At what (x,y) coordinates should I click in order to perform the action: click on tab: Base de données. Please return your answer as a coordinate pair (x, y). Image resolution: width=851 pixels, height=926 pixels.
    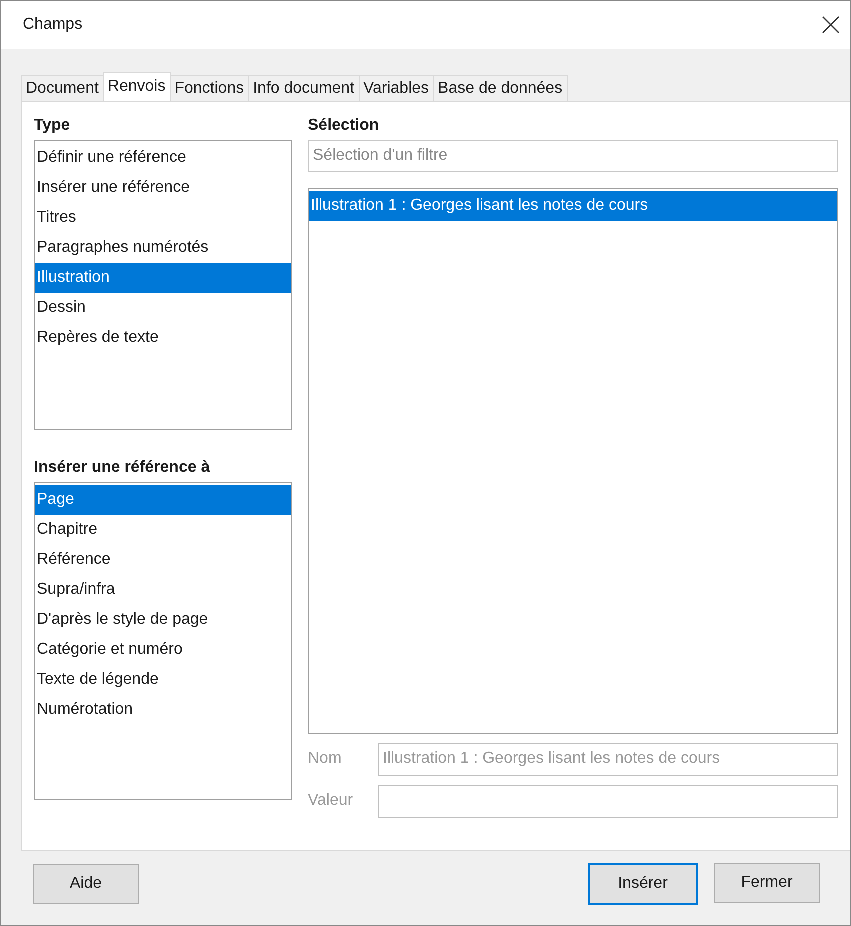
    Looking at the image, I should click on (500, 88).